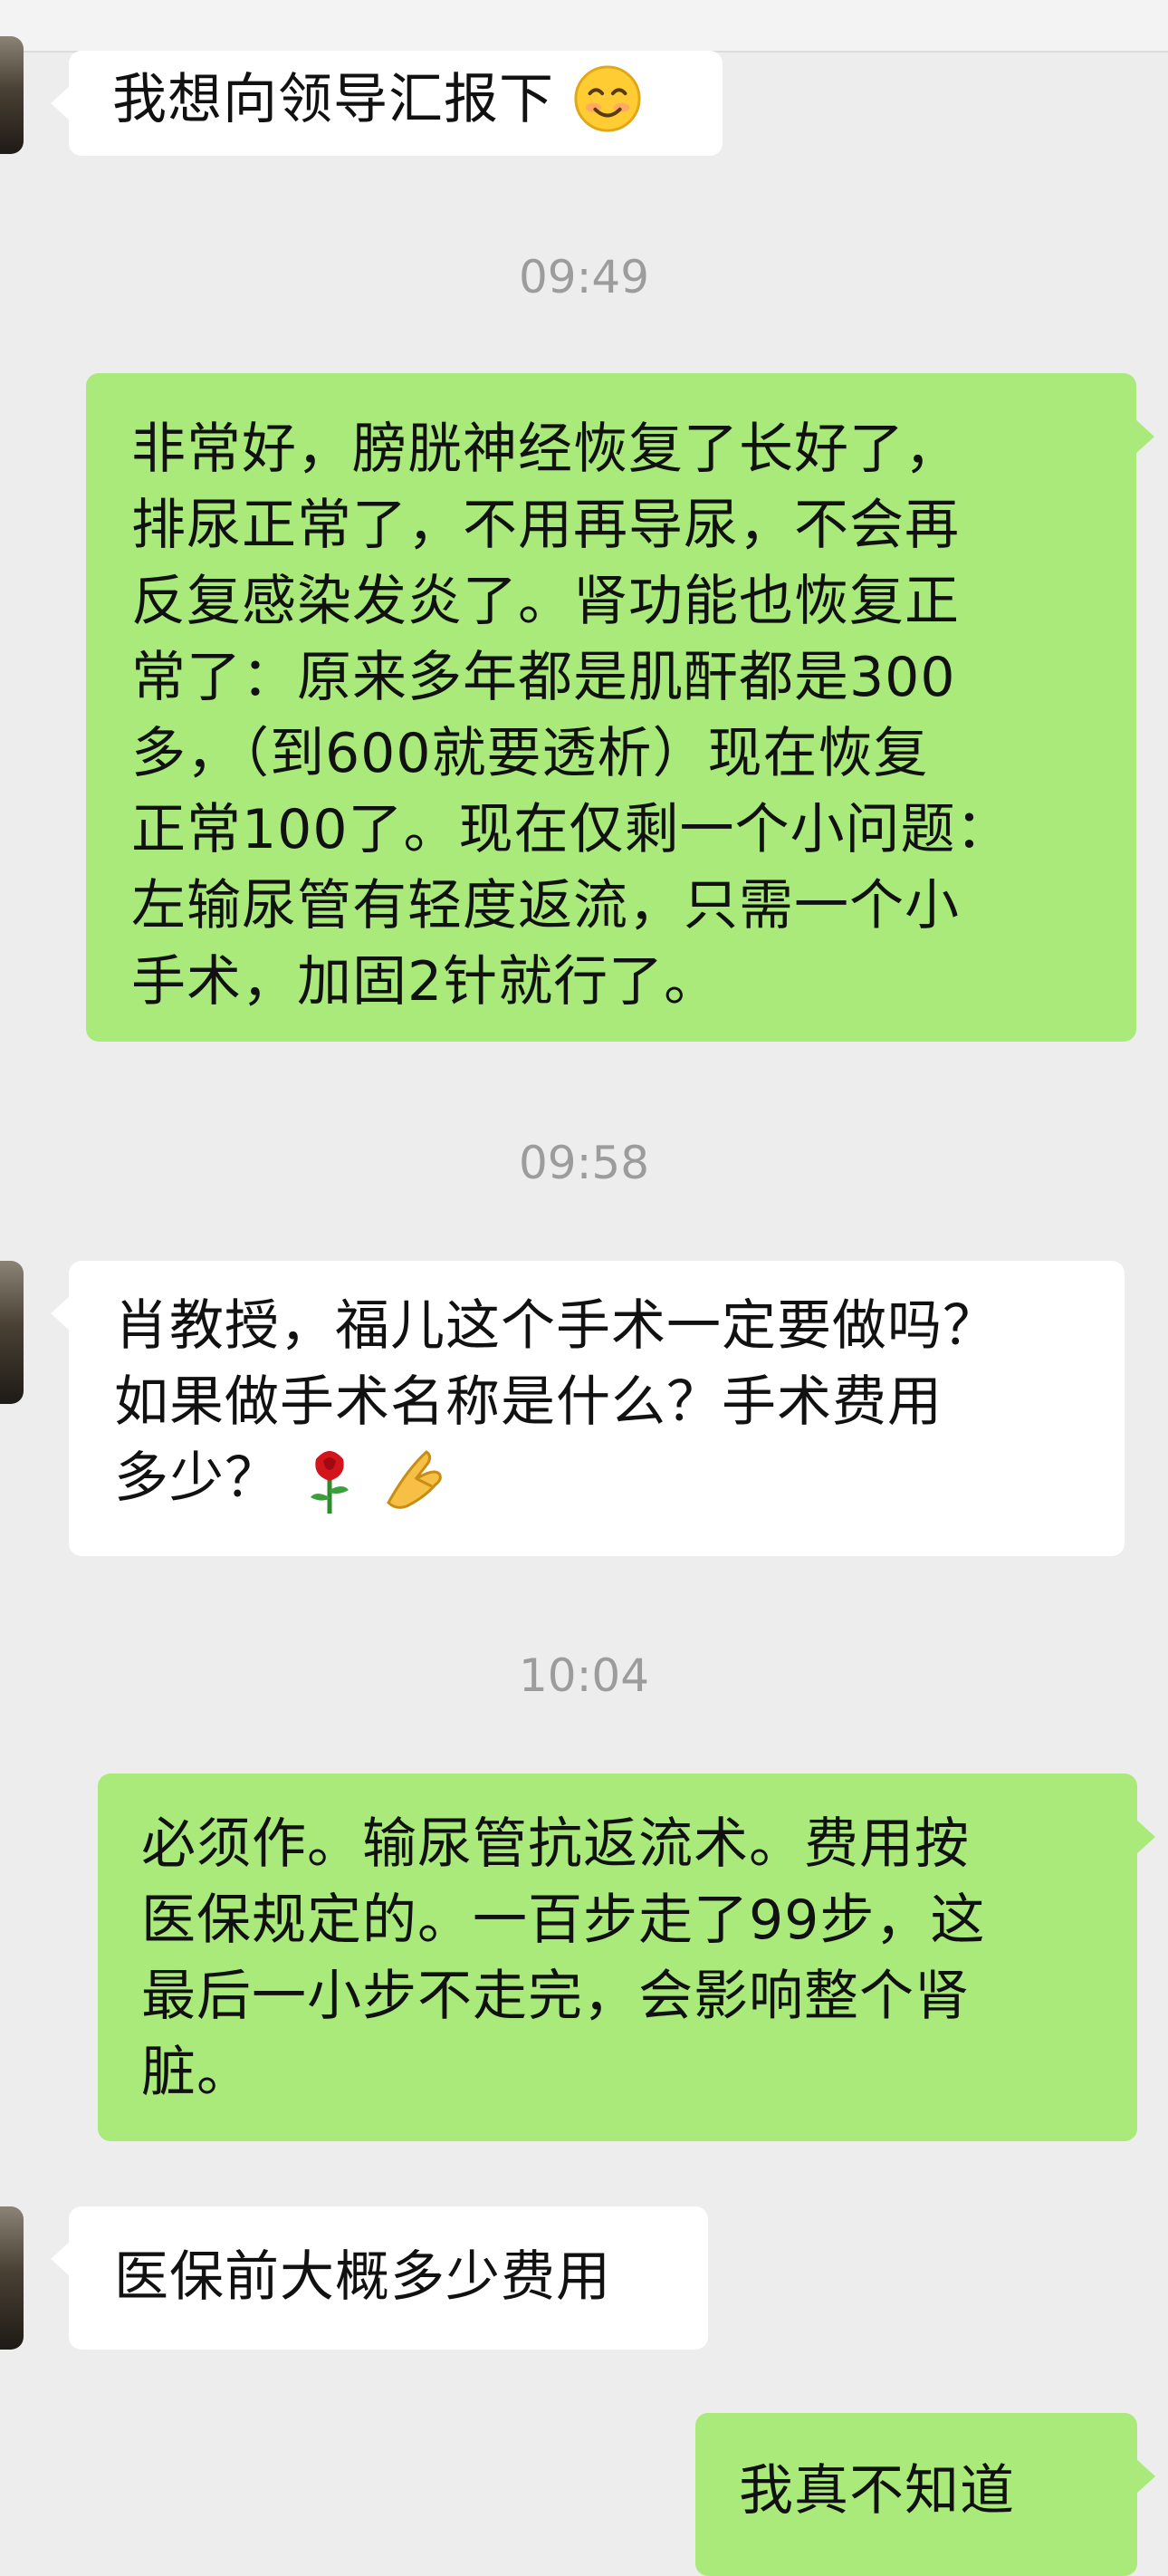 This screenshot has width=1168, height=2576. What do you see at coordinates (584, 1675) in the screenshot?
I see `timestamp: 10:04` at bounding box center [584, 1675].